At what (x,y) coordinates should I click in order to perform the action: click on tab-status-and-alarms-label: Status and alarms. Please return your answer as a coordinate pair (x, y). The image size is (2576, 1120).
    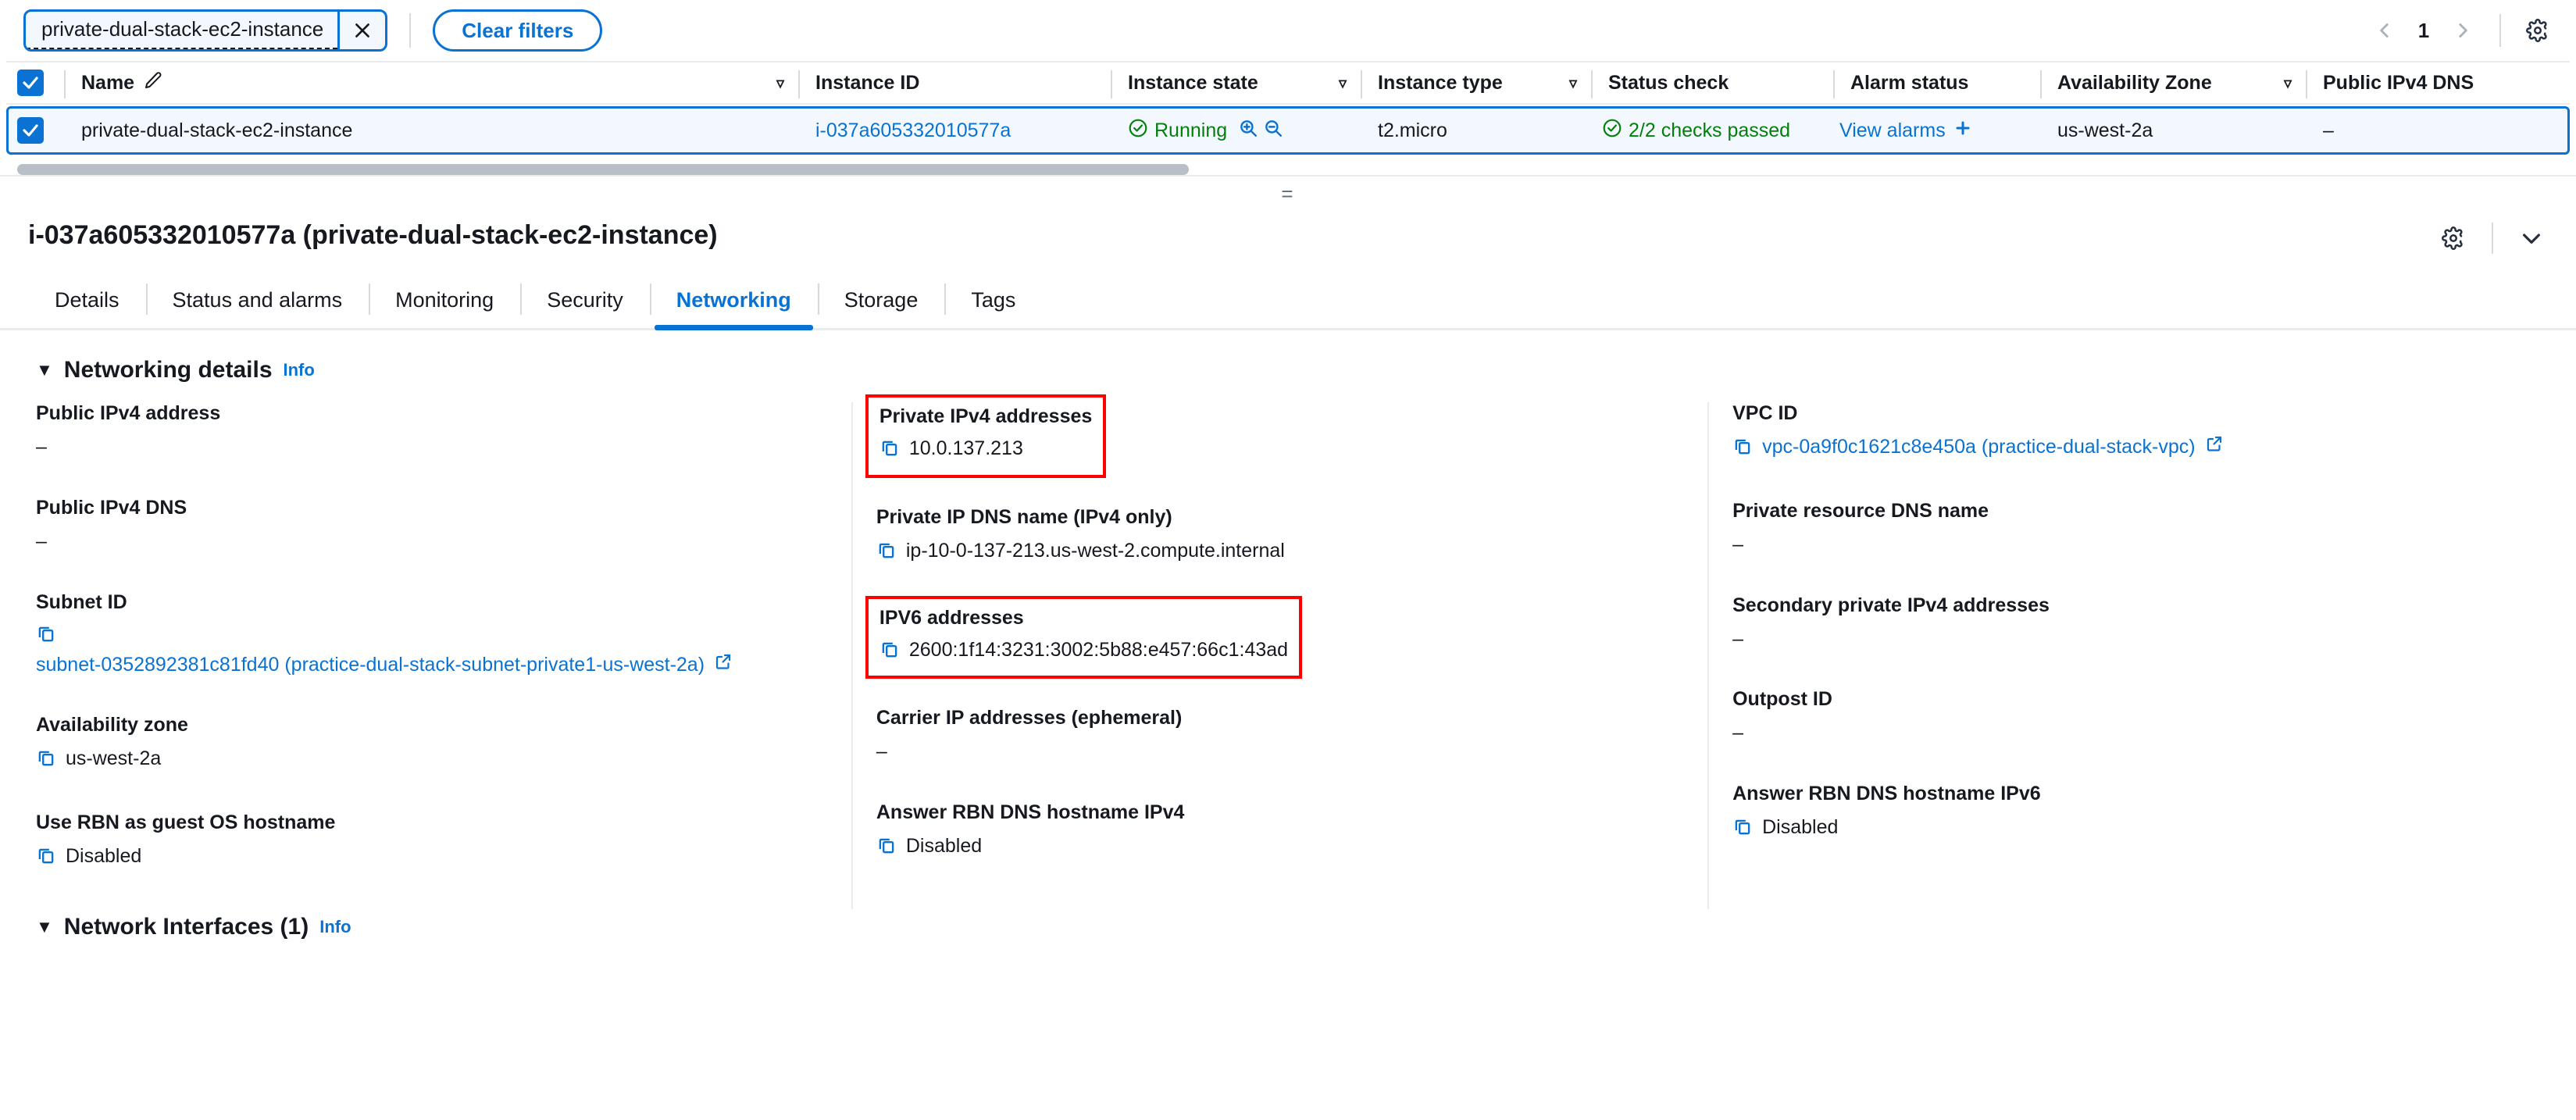
    Looking at the image, I should click on (257, 300).